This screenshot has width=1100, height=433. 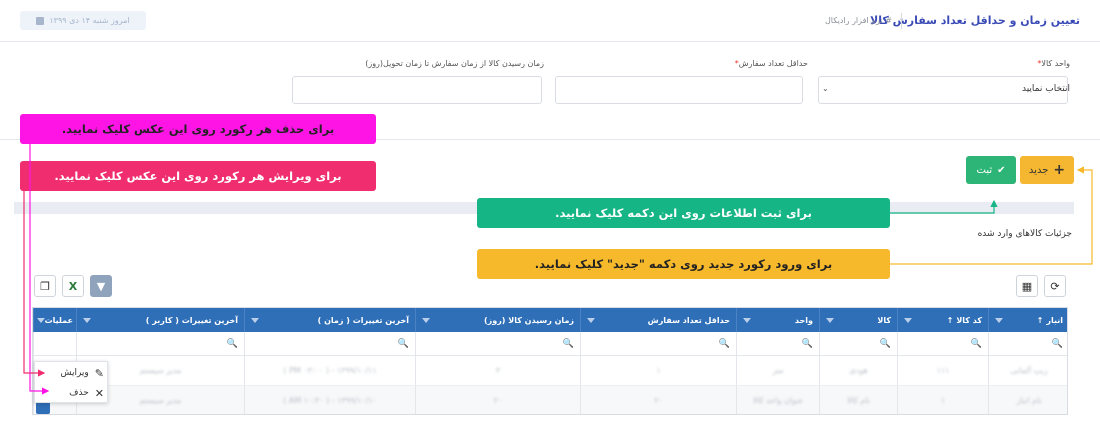 I want to click on save-button: ✔ ثبت, so click(x=991, y=170).